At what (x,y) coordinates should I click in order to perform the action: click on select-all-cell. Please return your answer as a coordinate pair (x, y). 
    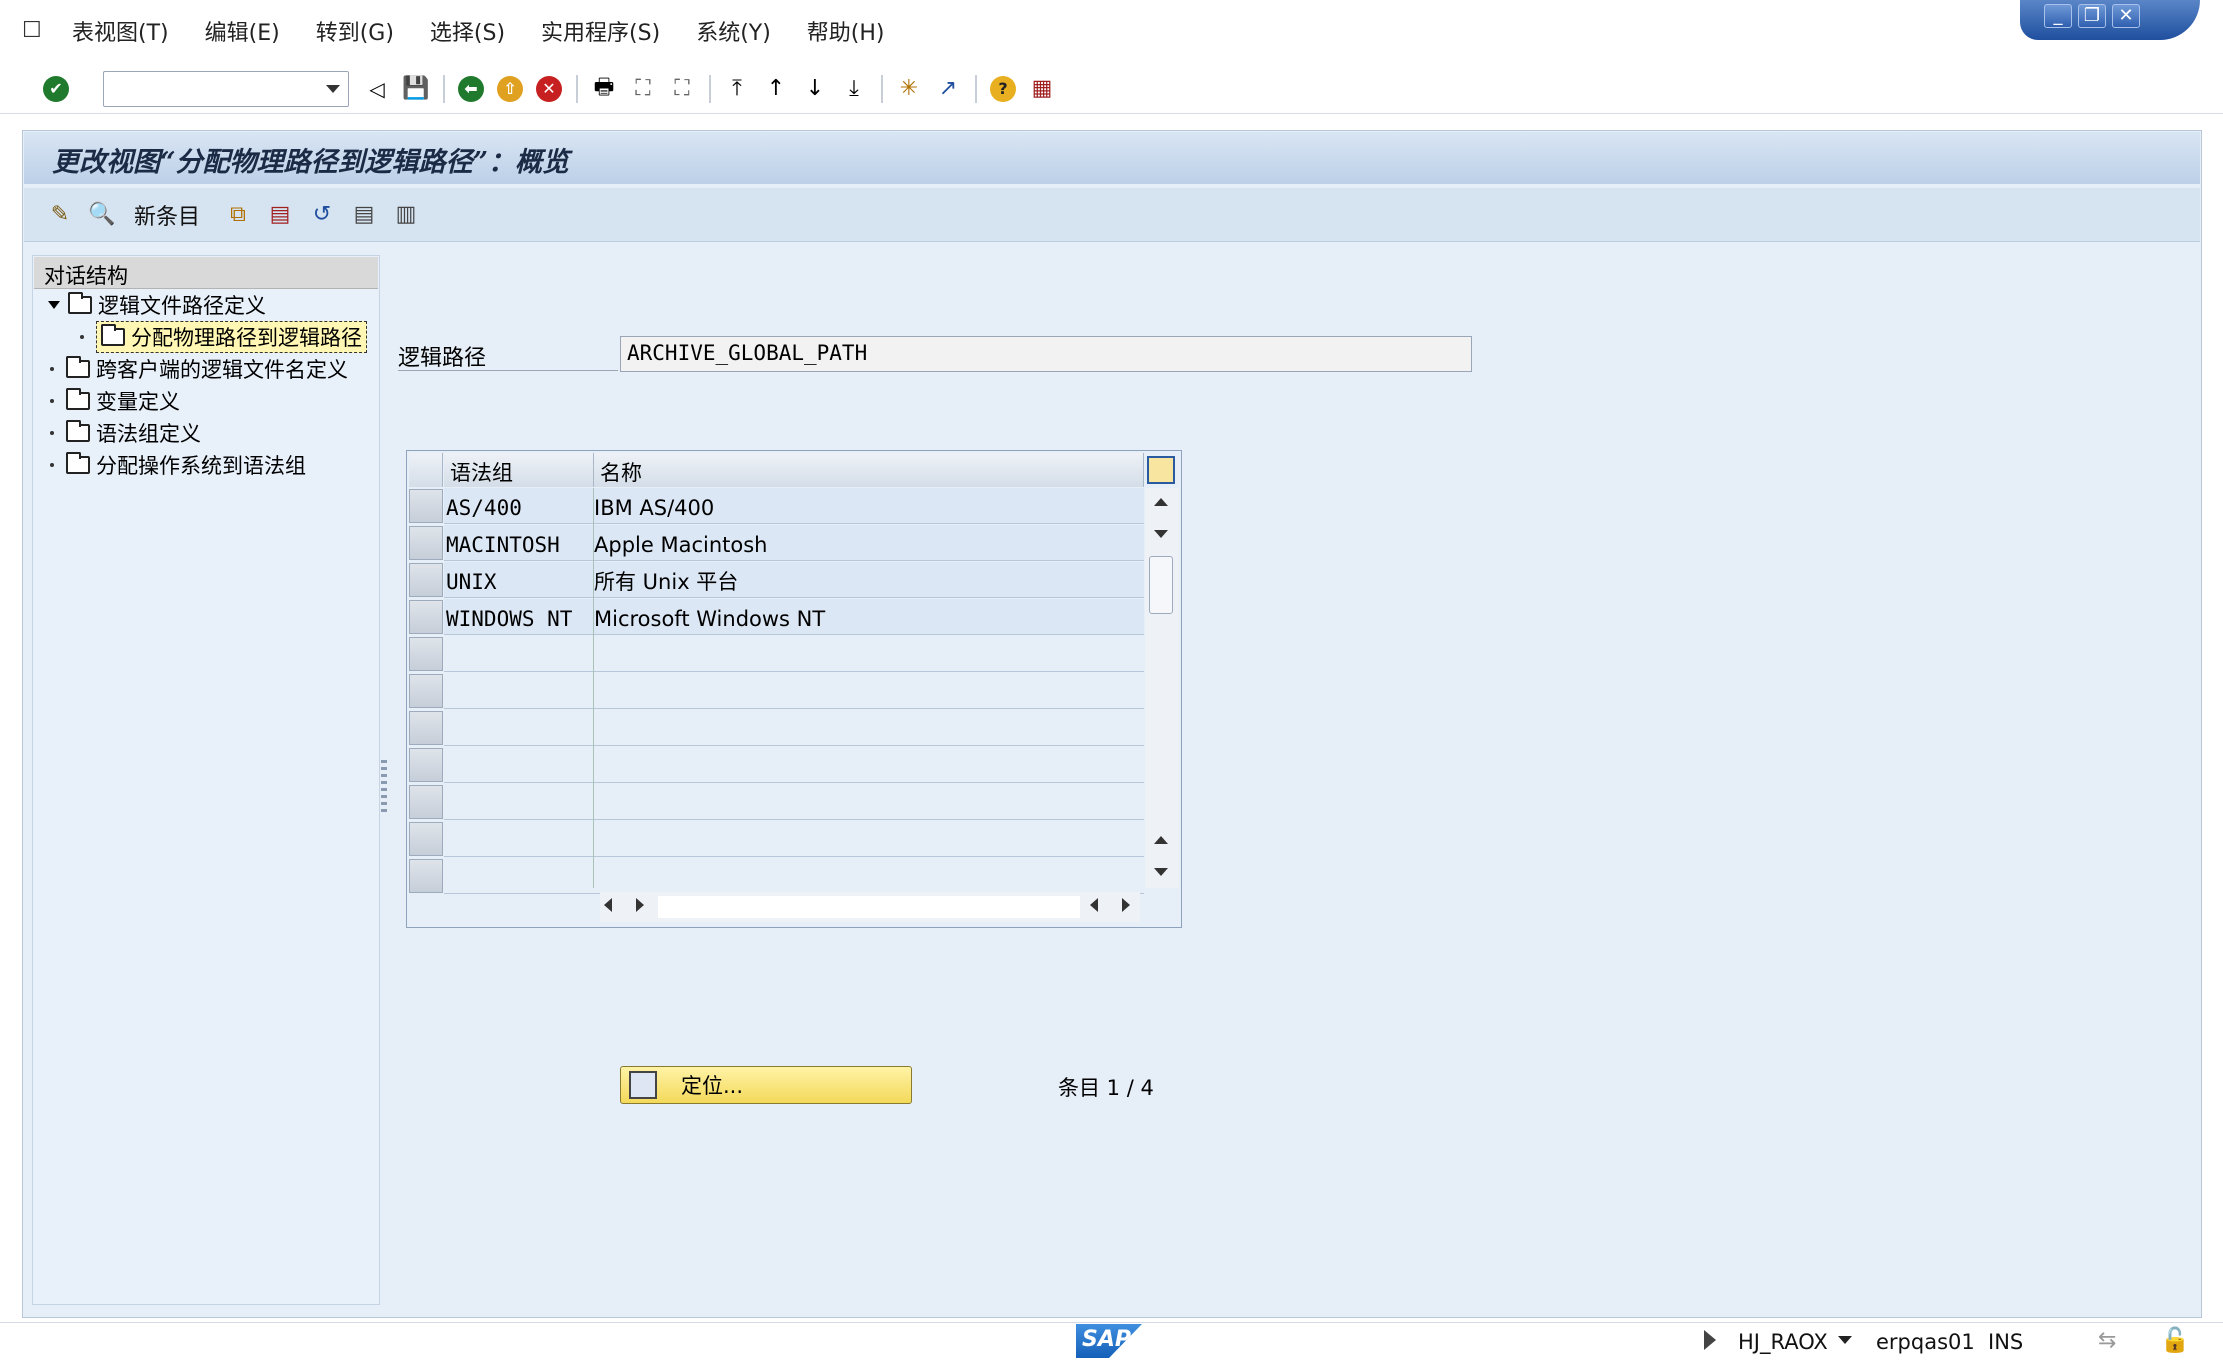
    Looking at the image, I should click on (426, 470).